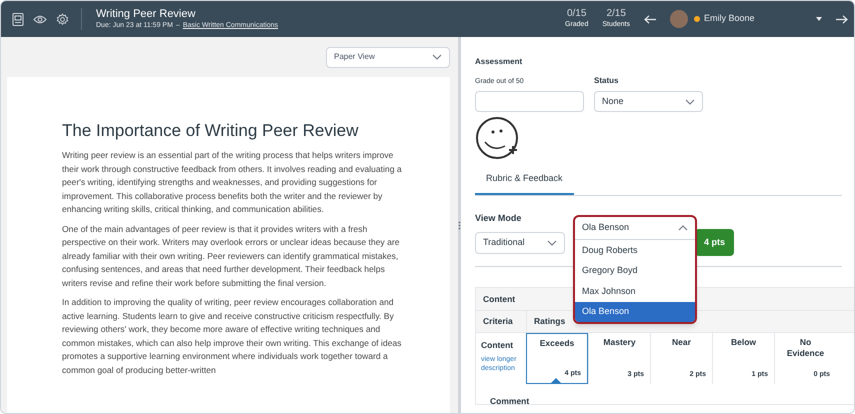  Describe the element at coordinates (607, 81) in the screenshot. I see `status-label: Status` at that location.